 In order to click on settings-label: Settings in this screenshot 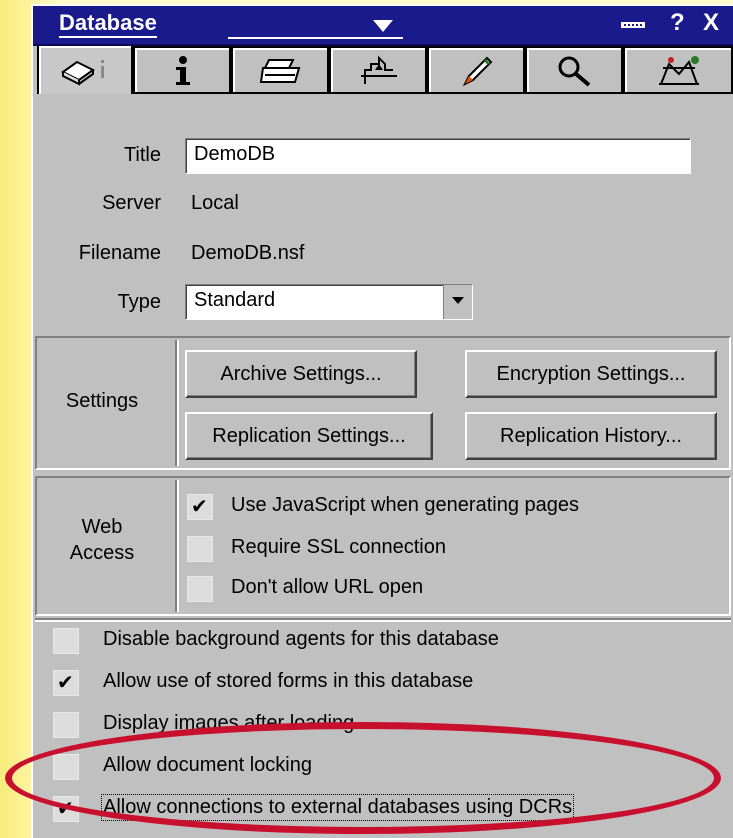, I will do `click(102, 401)`.